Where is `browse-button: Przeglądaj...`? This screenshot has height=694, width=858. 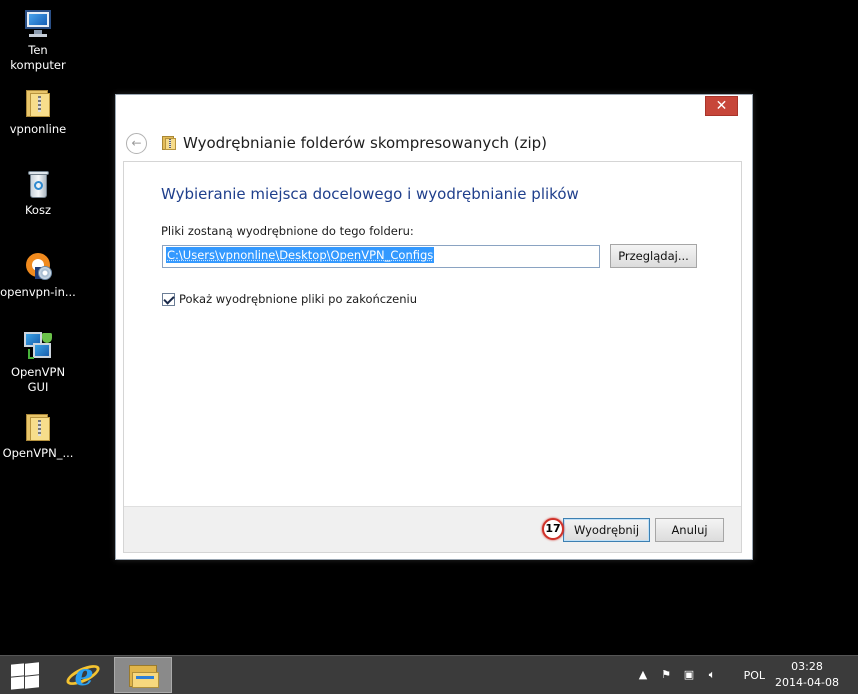 browse-button: Przeglądaj... is located at coordinates (653, 256).